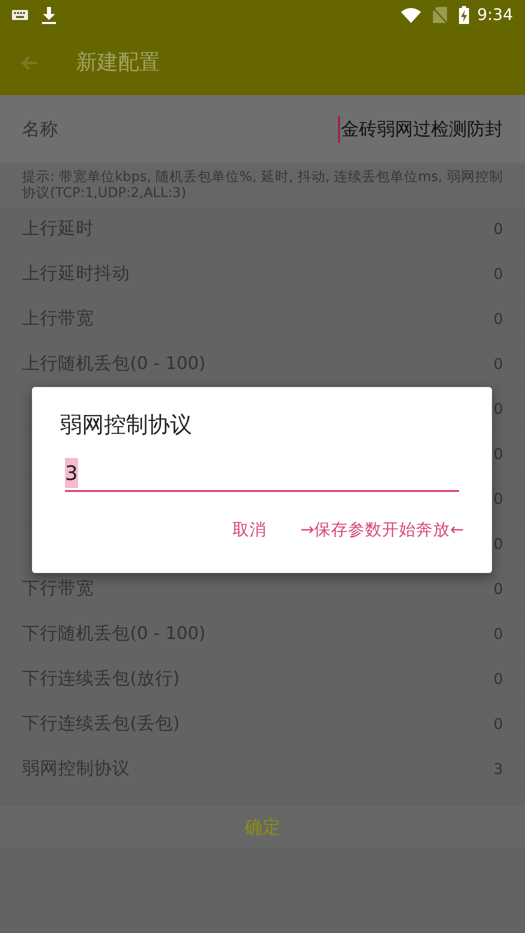 This screenshot has width=525, height=933. Describe the element at coordinates (262, 474) in the screenshot. I see `protocol-input: 3` at that location.